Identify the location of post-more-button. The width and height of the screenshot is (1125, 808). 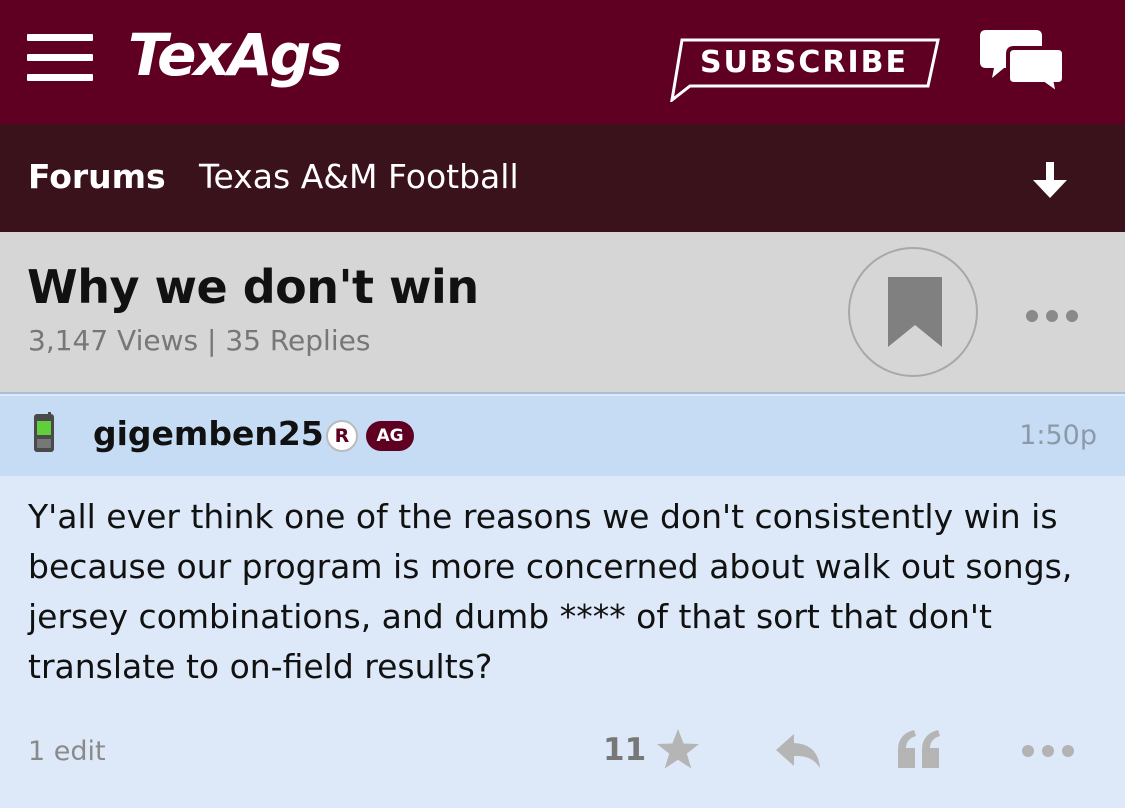
(1048, 752).